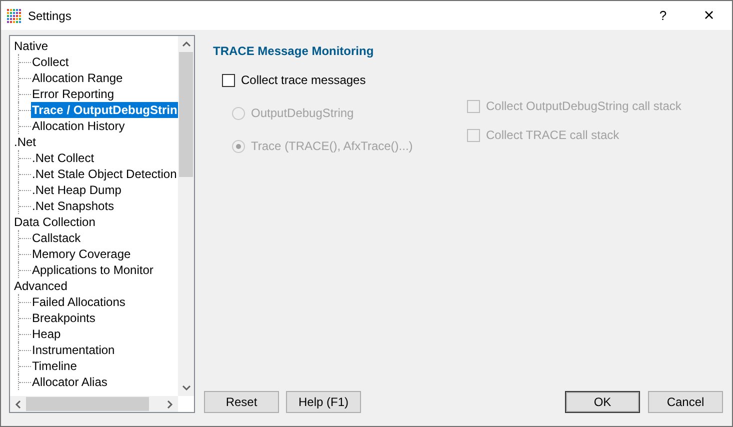 The image size is (733, 427). Describe the element at coordinates (73, 206) in the screenshot. I see `tree-item: .Net Snapshots` at that location.